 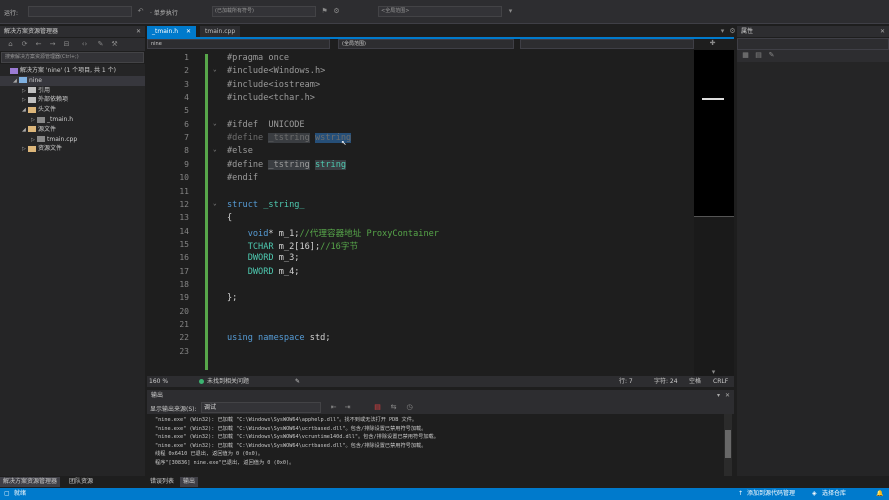 I want to click on alphabetical-icon: ▤, so click(x=758, y=55).